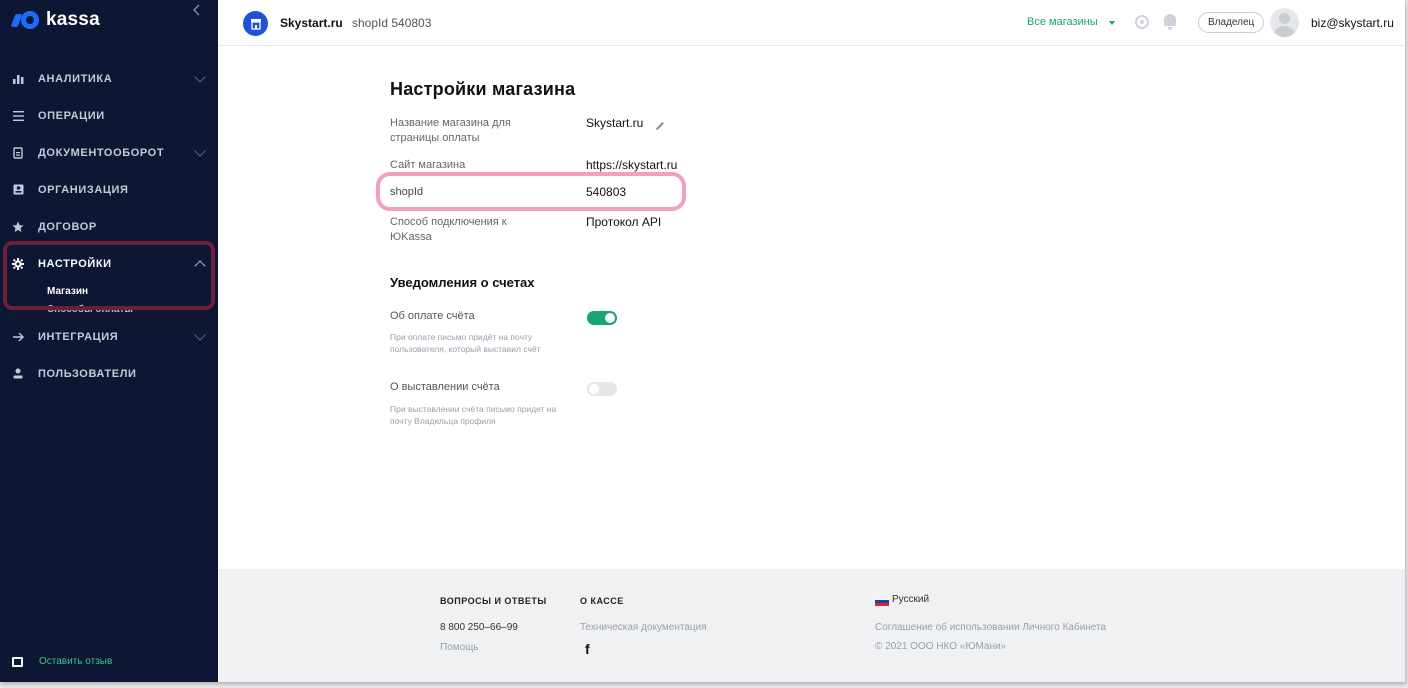 This screenshot has height=688, width=1408. What do you see at coordinates (602, 601) in the screenshot?
I see `about-heading: О КАССЕ` at bounding box center [602, 601].